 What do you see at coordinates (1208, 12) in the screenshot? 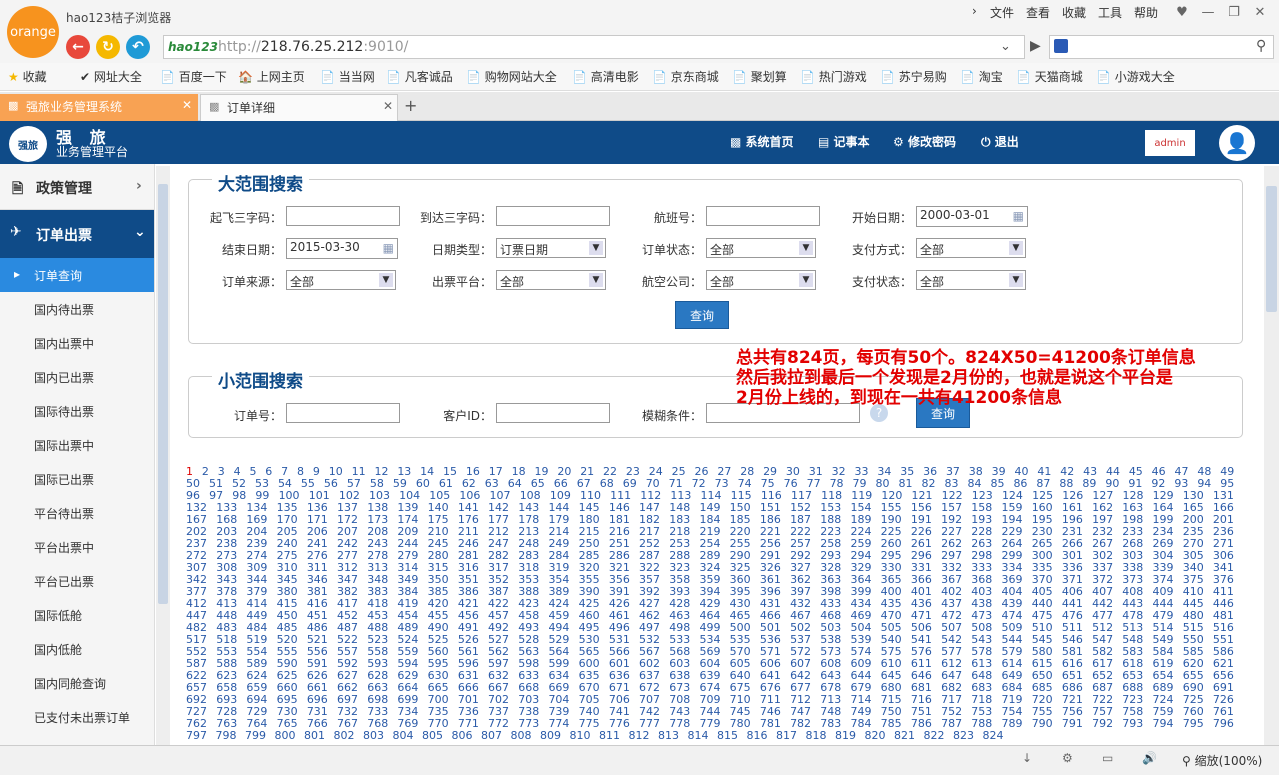
I see `minimize-icon: —` at bounding box center [1208, 12].